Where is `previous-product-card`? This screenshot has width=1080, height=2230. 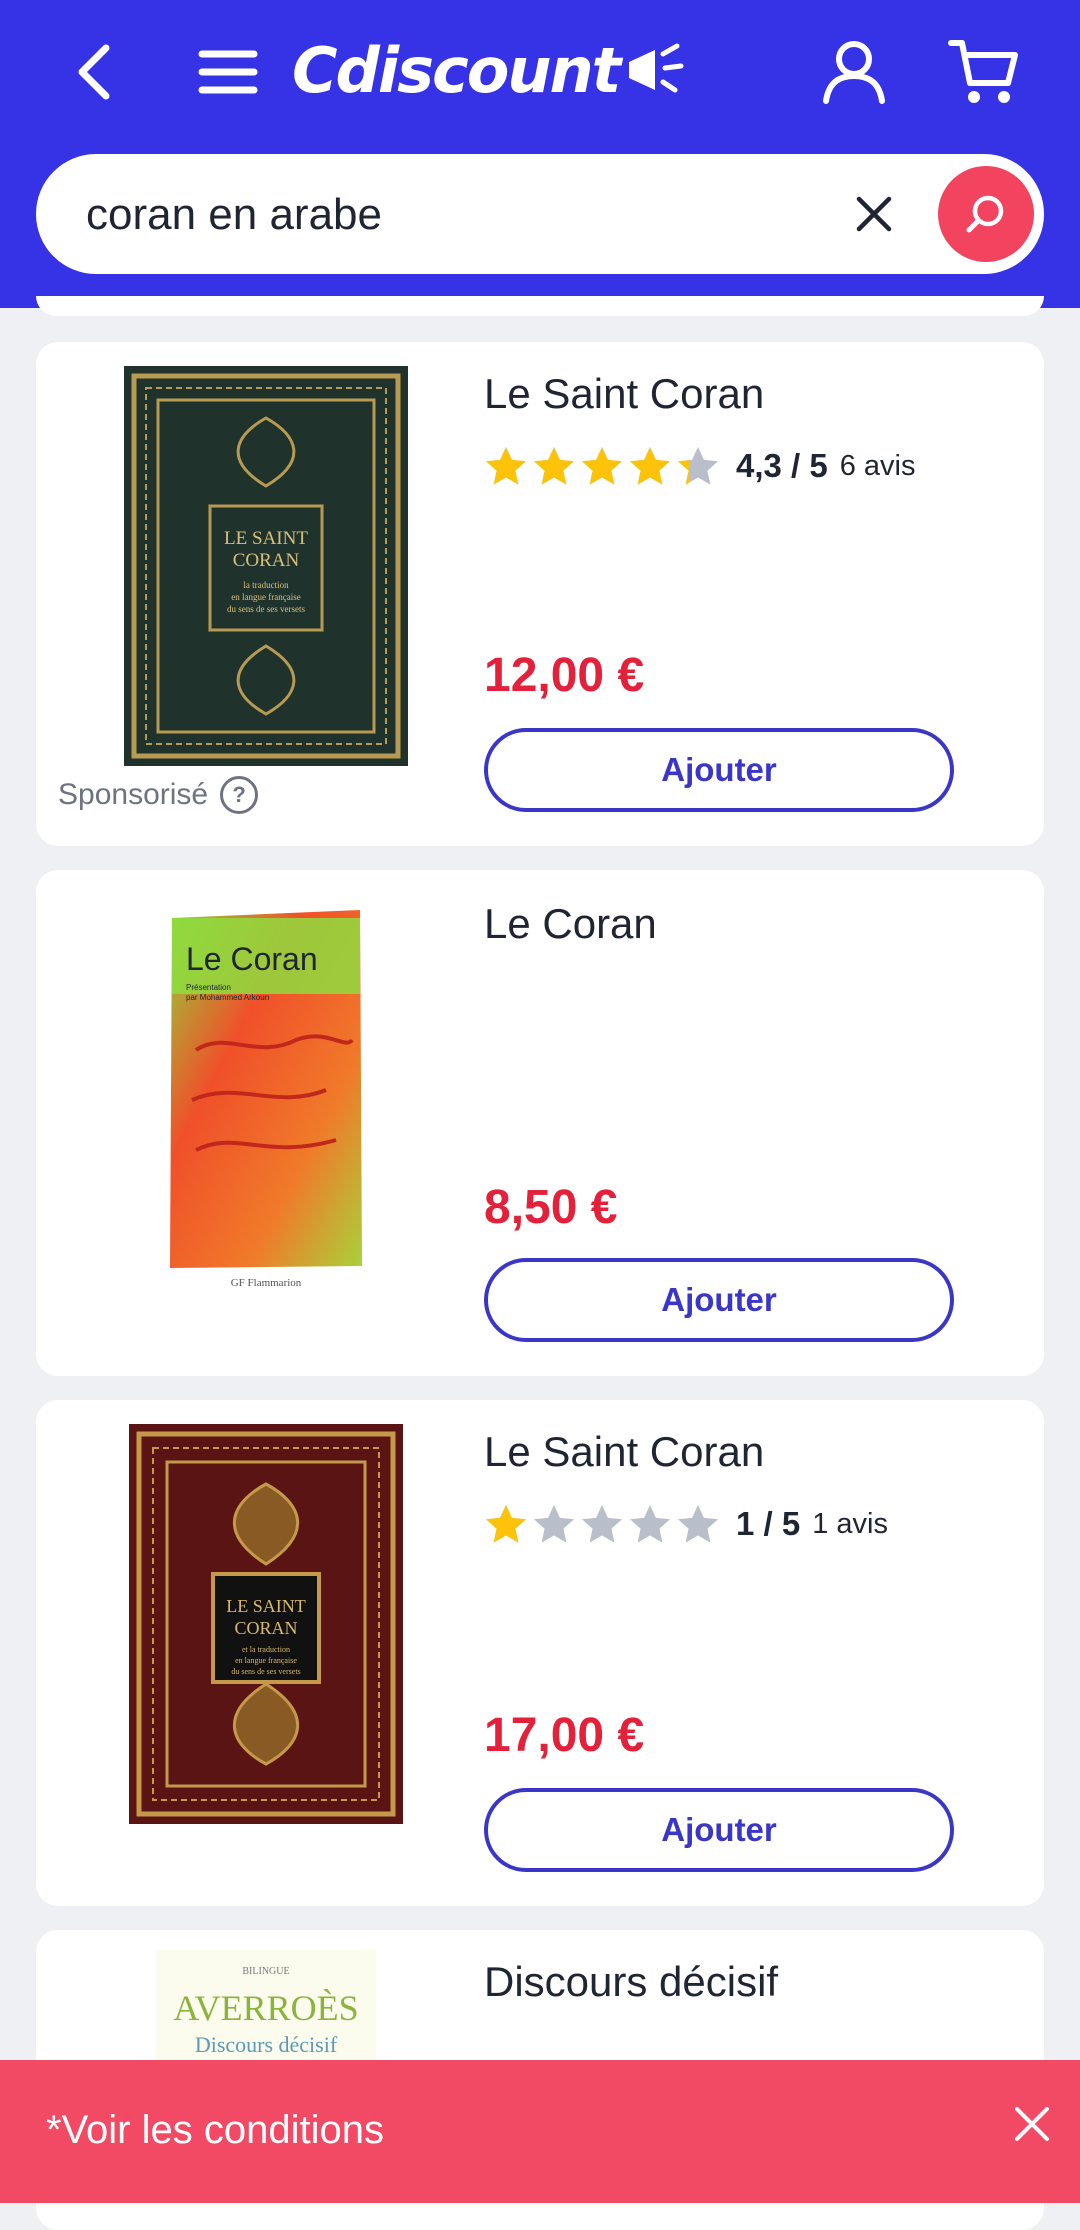
previous-product-card is located at coordinates (540, 306).